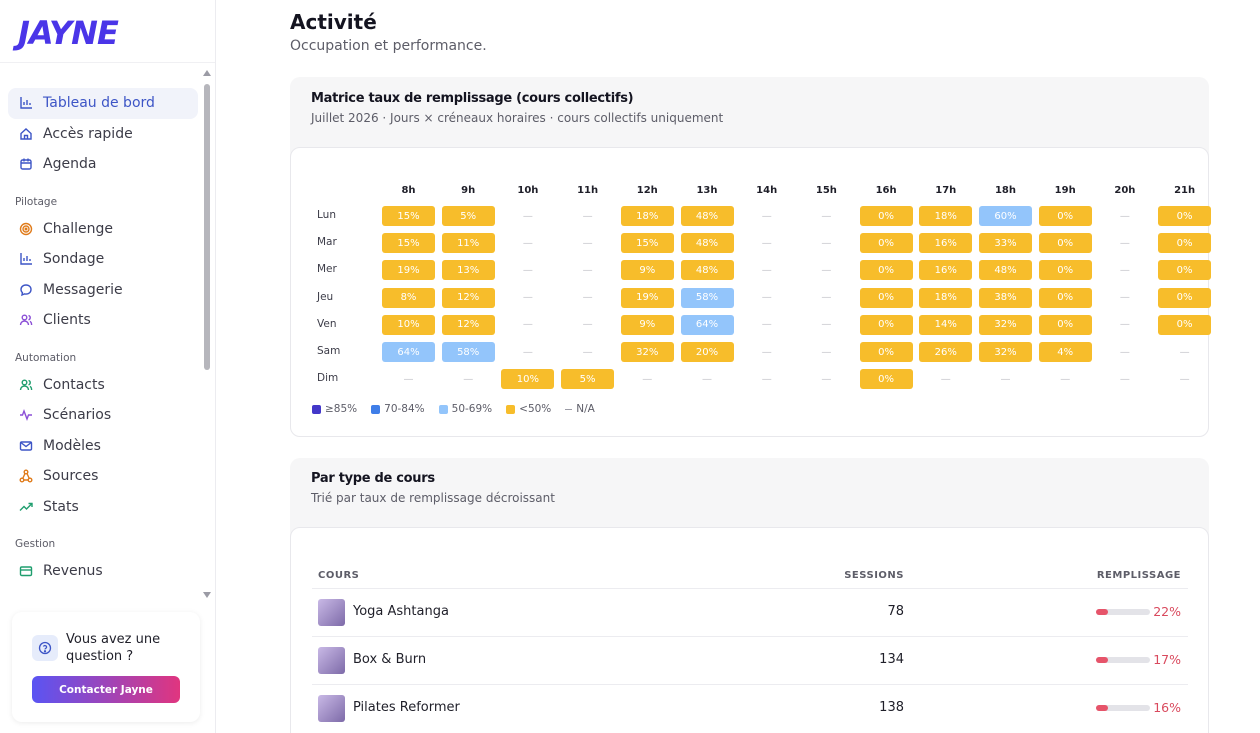  Describe the element at coordinates (103, 259) in the screenshot. I see `sidebar-item-sondage: Sondage` at that location.